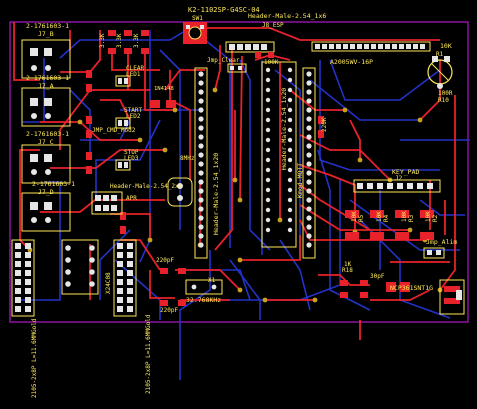  I want to click on label-led2: LED2, so click(133, 116).